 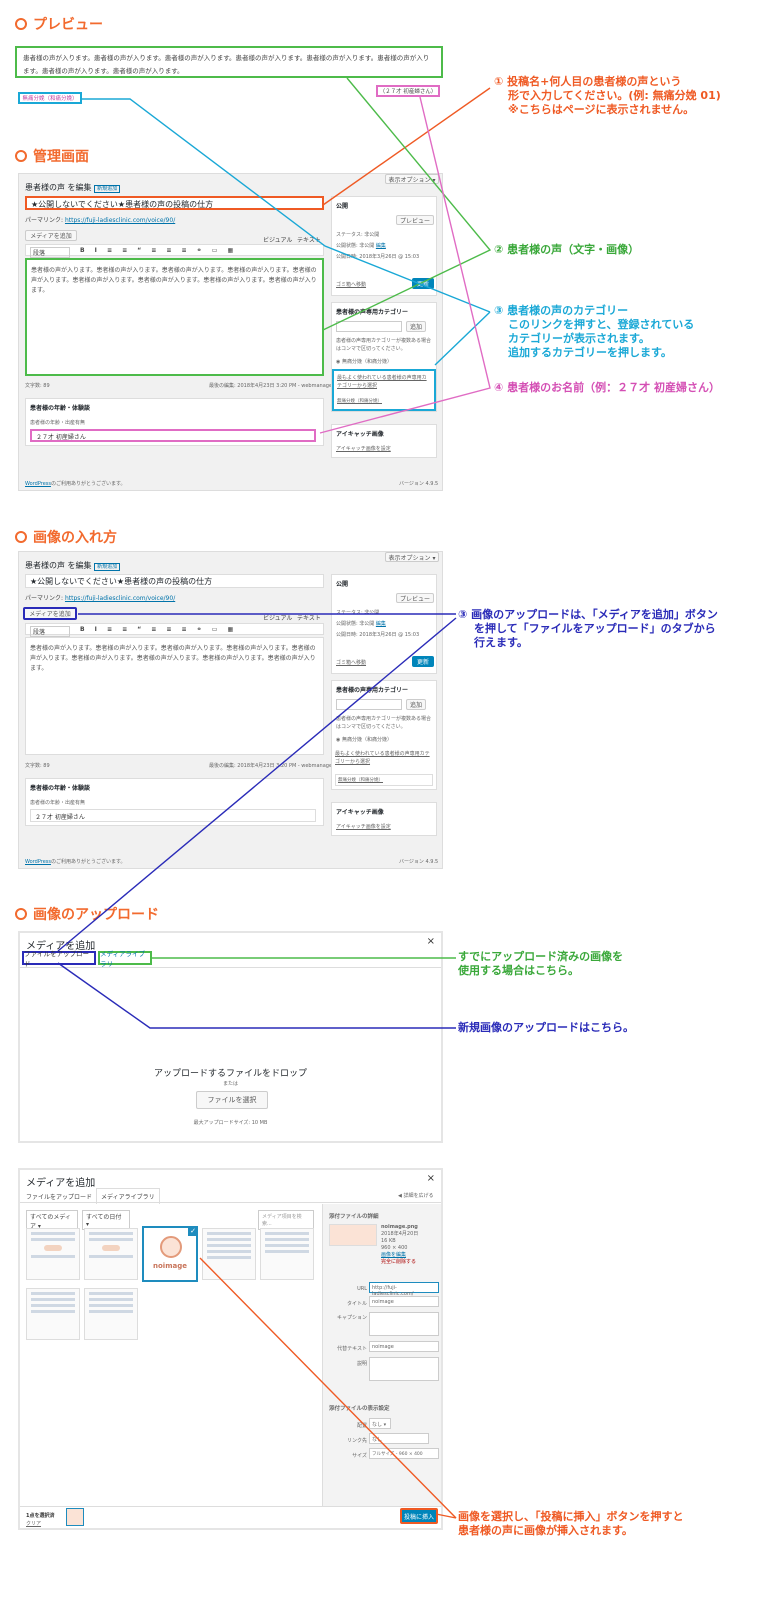 What do you see at coordinates (87, 914) in the screenshot?
I see `section-title-image-upload: 画像のアップロード` at bounding box center [87, 914].